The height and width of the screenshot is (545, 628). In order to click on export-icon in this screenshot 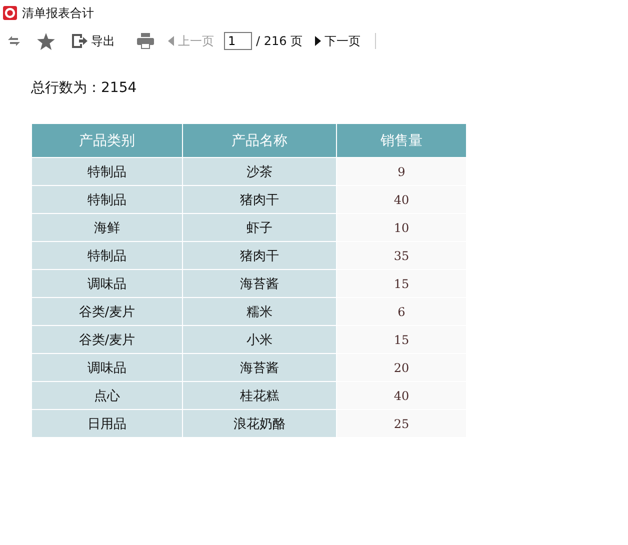, I will do `click(79, 41)`.